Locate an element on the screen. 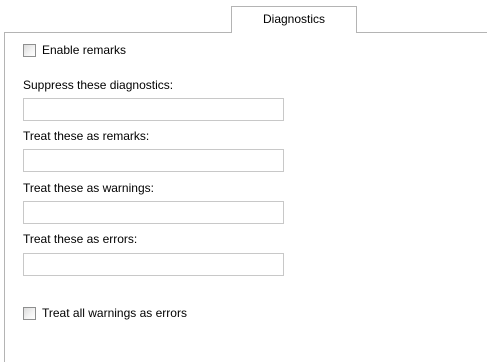 The height and width of the screenshot is (362, 487). treat-as-errors-label: Treat these as errors: is located at coordinates (80, 239).